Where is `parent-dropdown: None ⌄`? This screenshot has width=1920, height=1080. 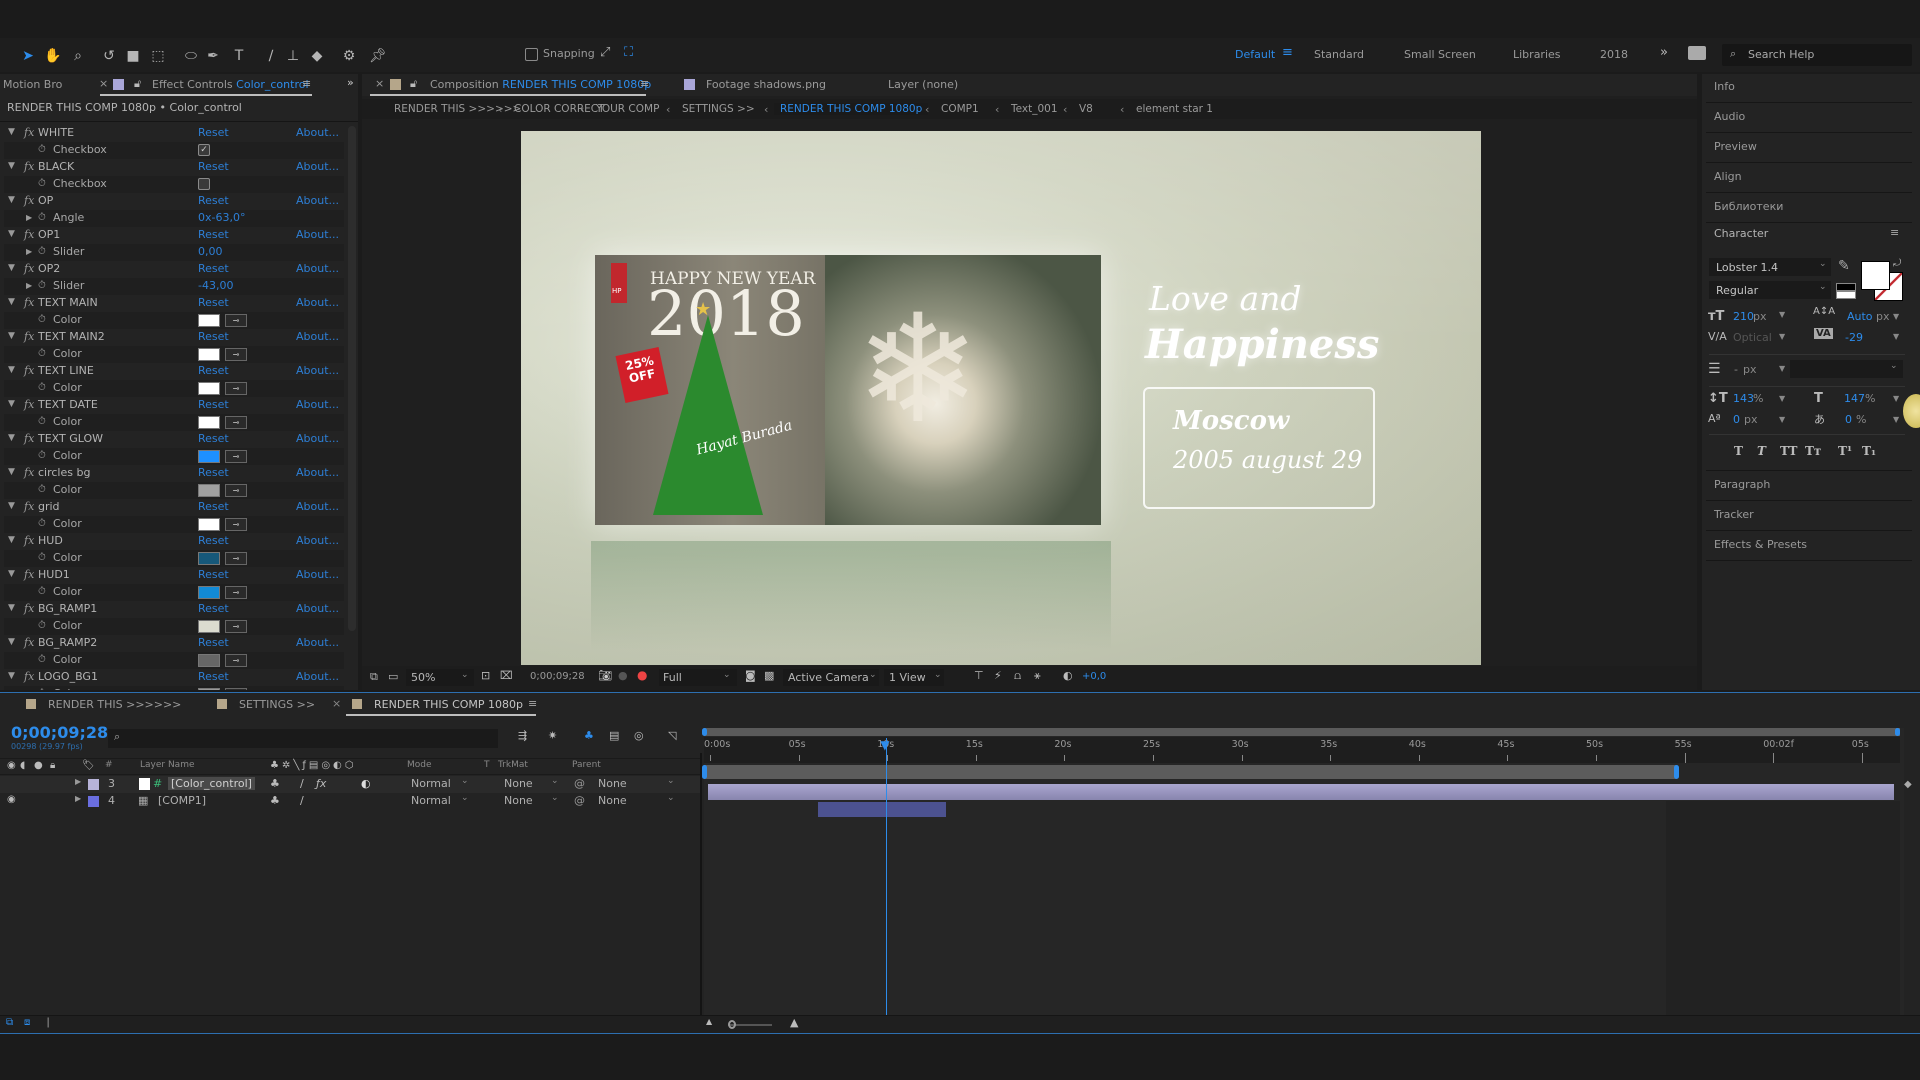
parent-dropdown: None ⌄ is located at coordinates (635, 784).